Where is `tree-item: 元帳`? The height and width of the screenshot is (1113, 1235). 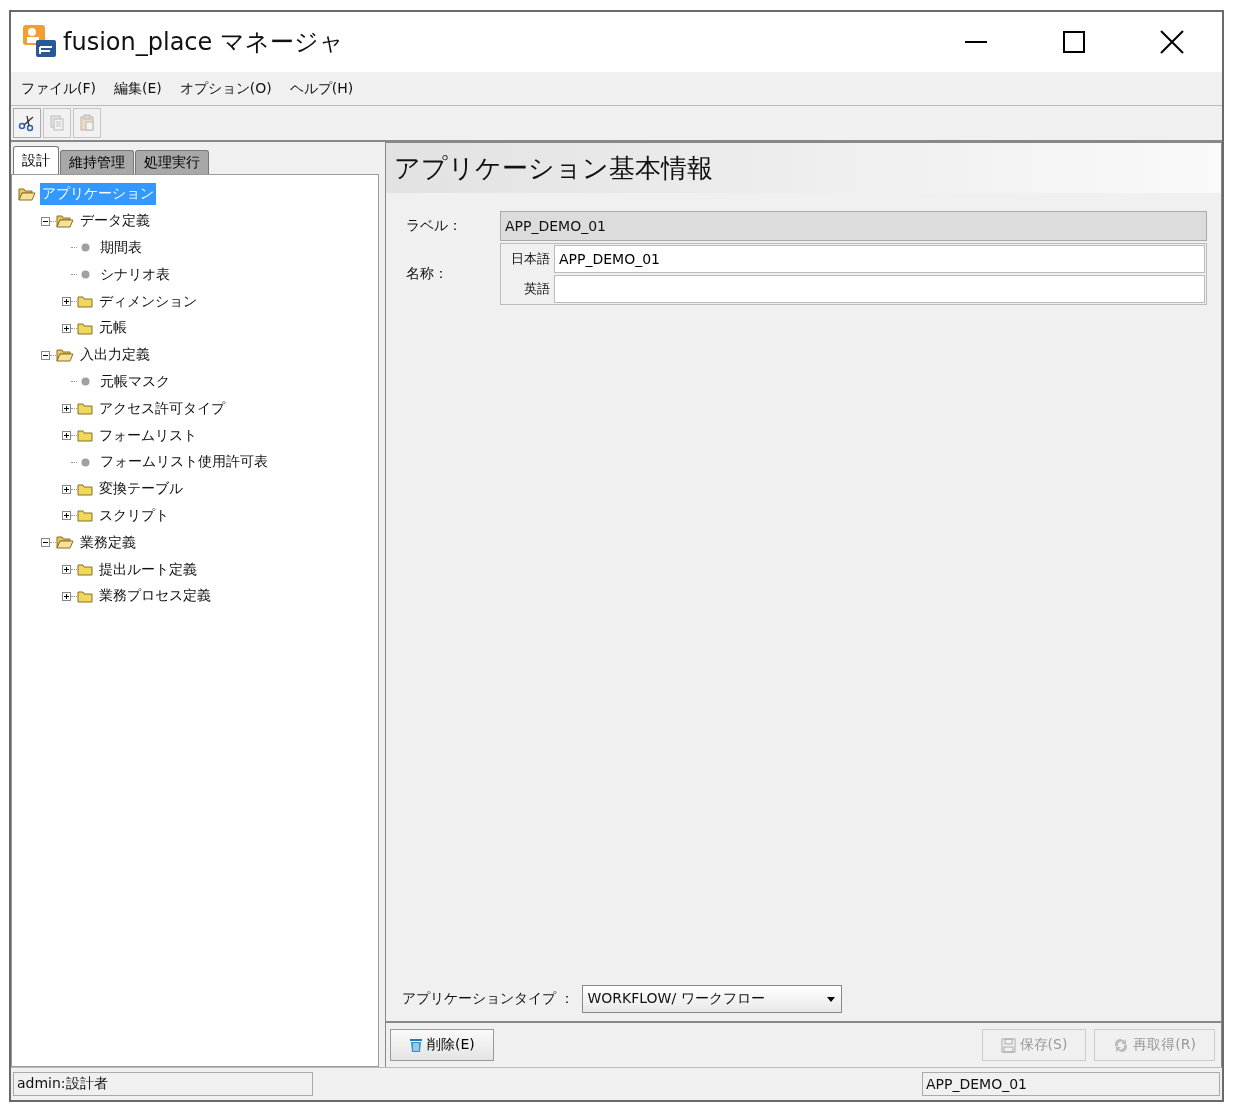
tree-item: 元帳 is located at coordinates (113, 328).